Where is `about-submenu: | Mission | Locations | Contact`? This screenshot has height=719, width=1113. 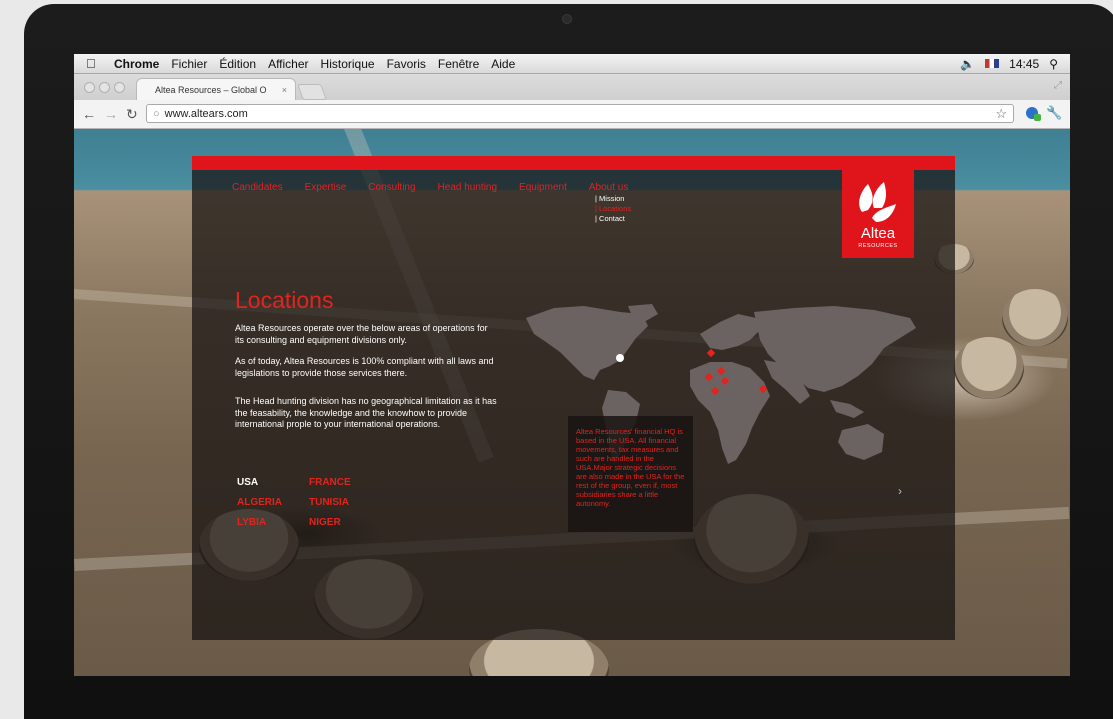
about-submenu: | Mission | Locations | Contact is located at coordinates (613, 209).